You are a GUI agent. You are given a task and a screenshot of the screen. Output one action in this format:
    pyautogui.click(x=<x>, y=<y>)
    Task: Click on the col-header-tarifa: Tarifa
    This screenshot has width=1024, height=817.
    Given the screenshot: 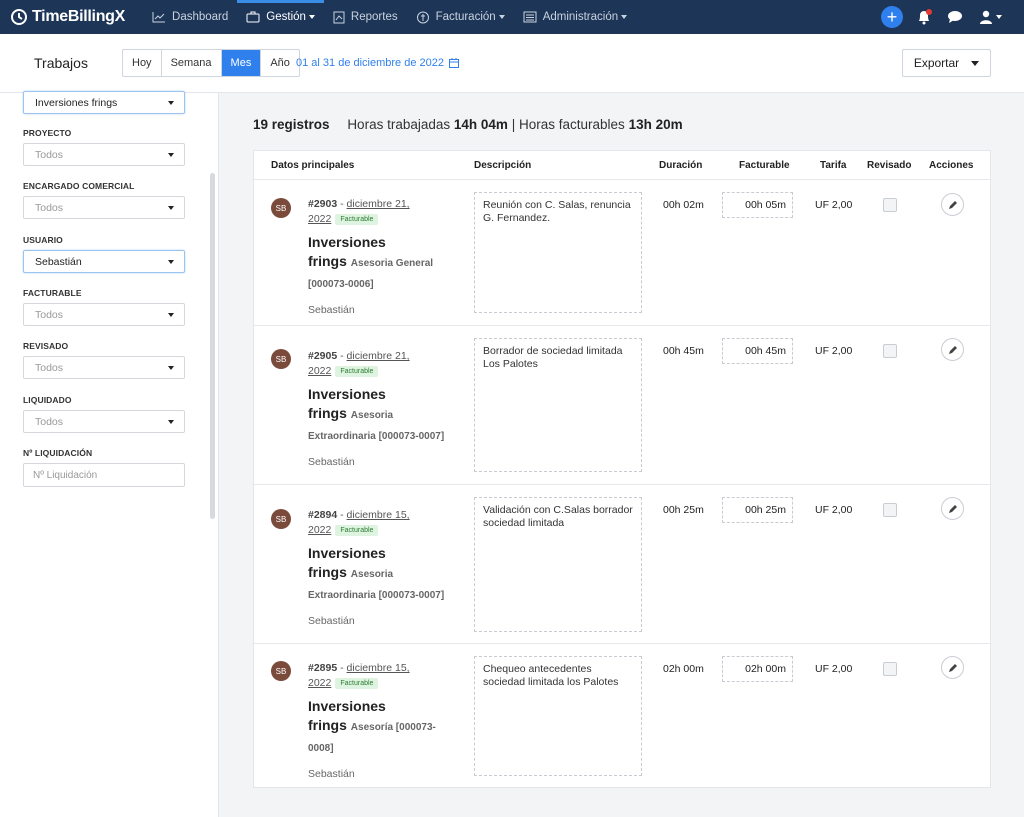 What is the action you would take?
    pyautogui.click(x=833, y=165)
    